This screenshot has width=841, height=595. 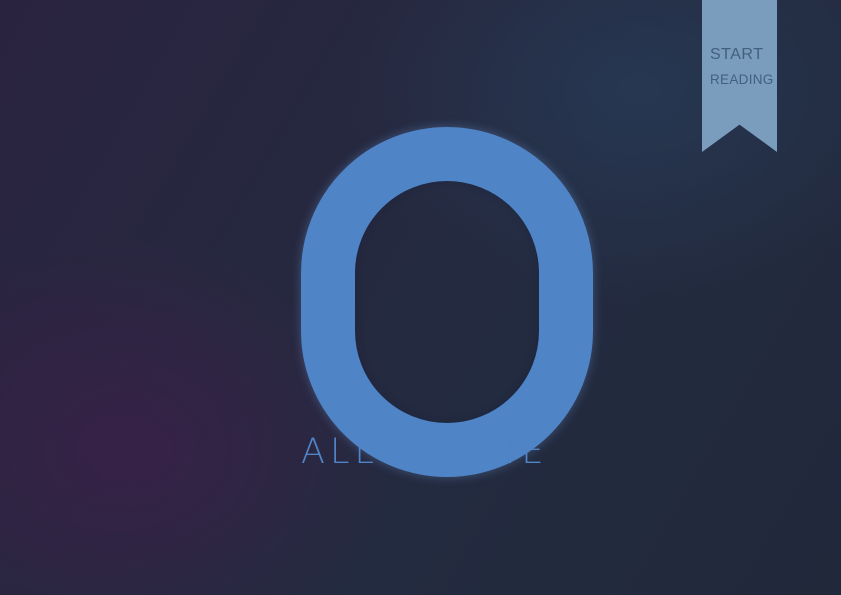 I want to click on bookmark-label-start: START, so click(x=737, y=54).